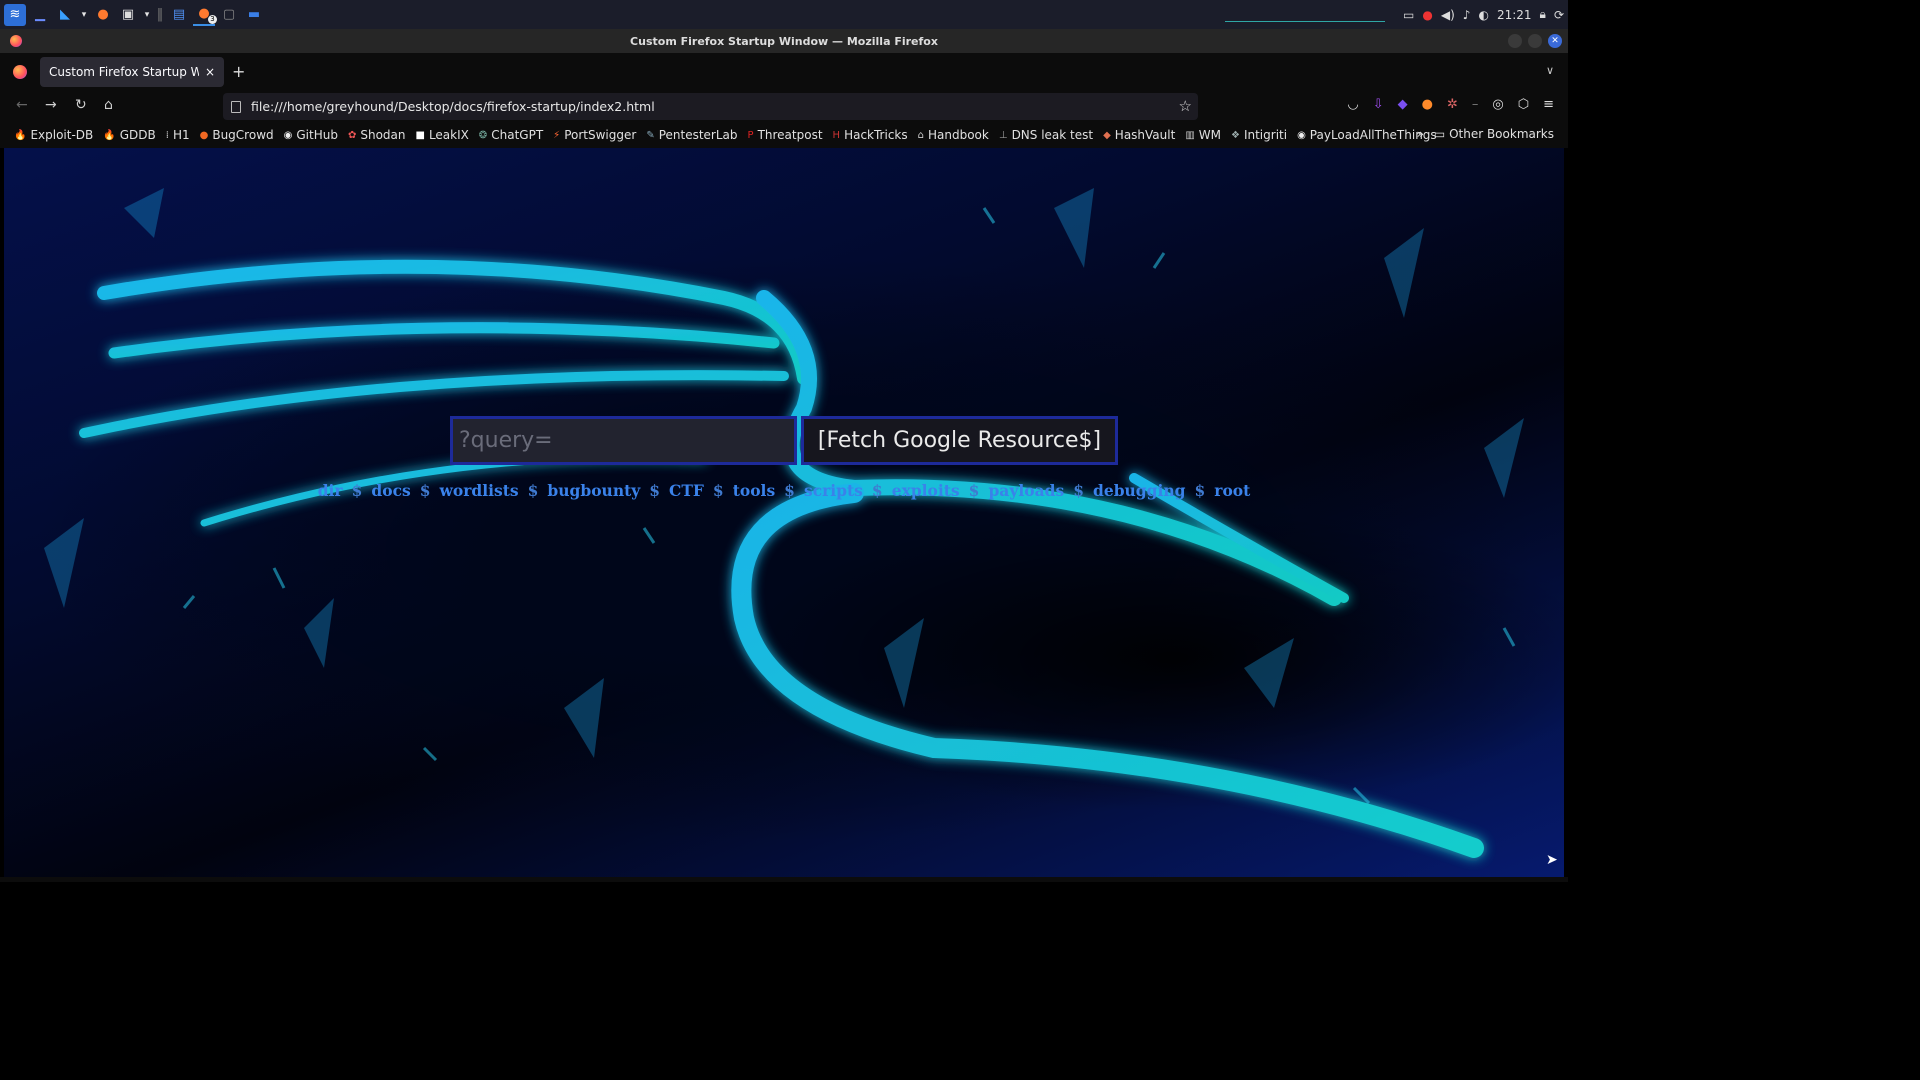  What do you see at coordinates (593, 490) in the screenshot?
I see `quick-link: bugbounty` at bounding box center [593, 490].